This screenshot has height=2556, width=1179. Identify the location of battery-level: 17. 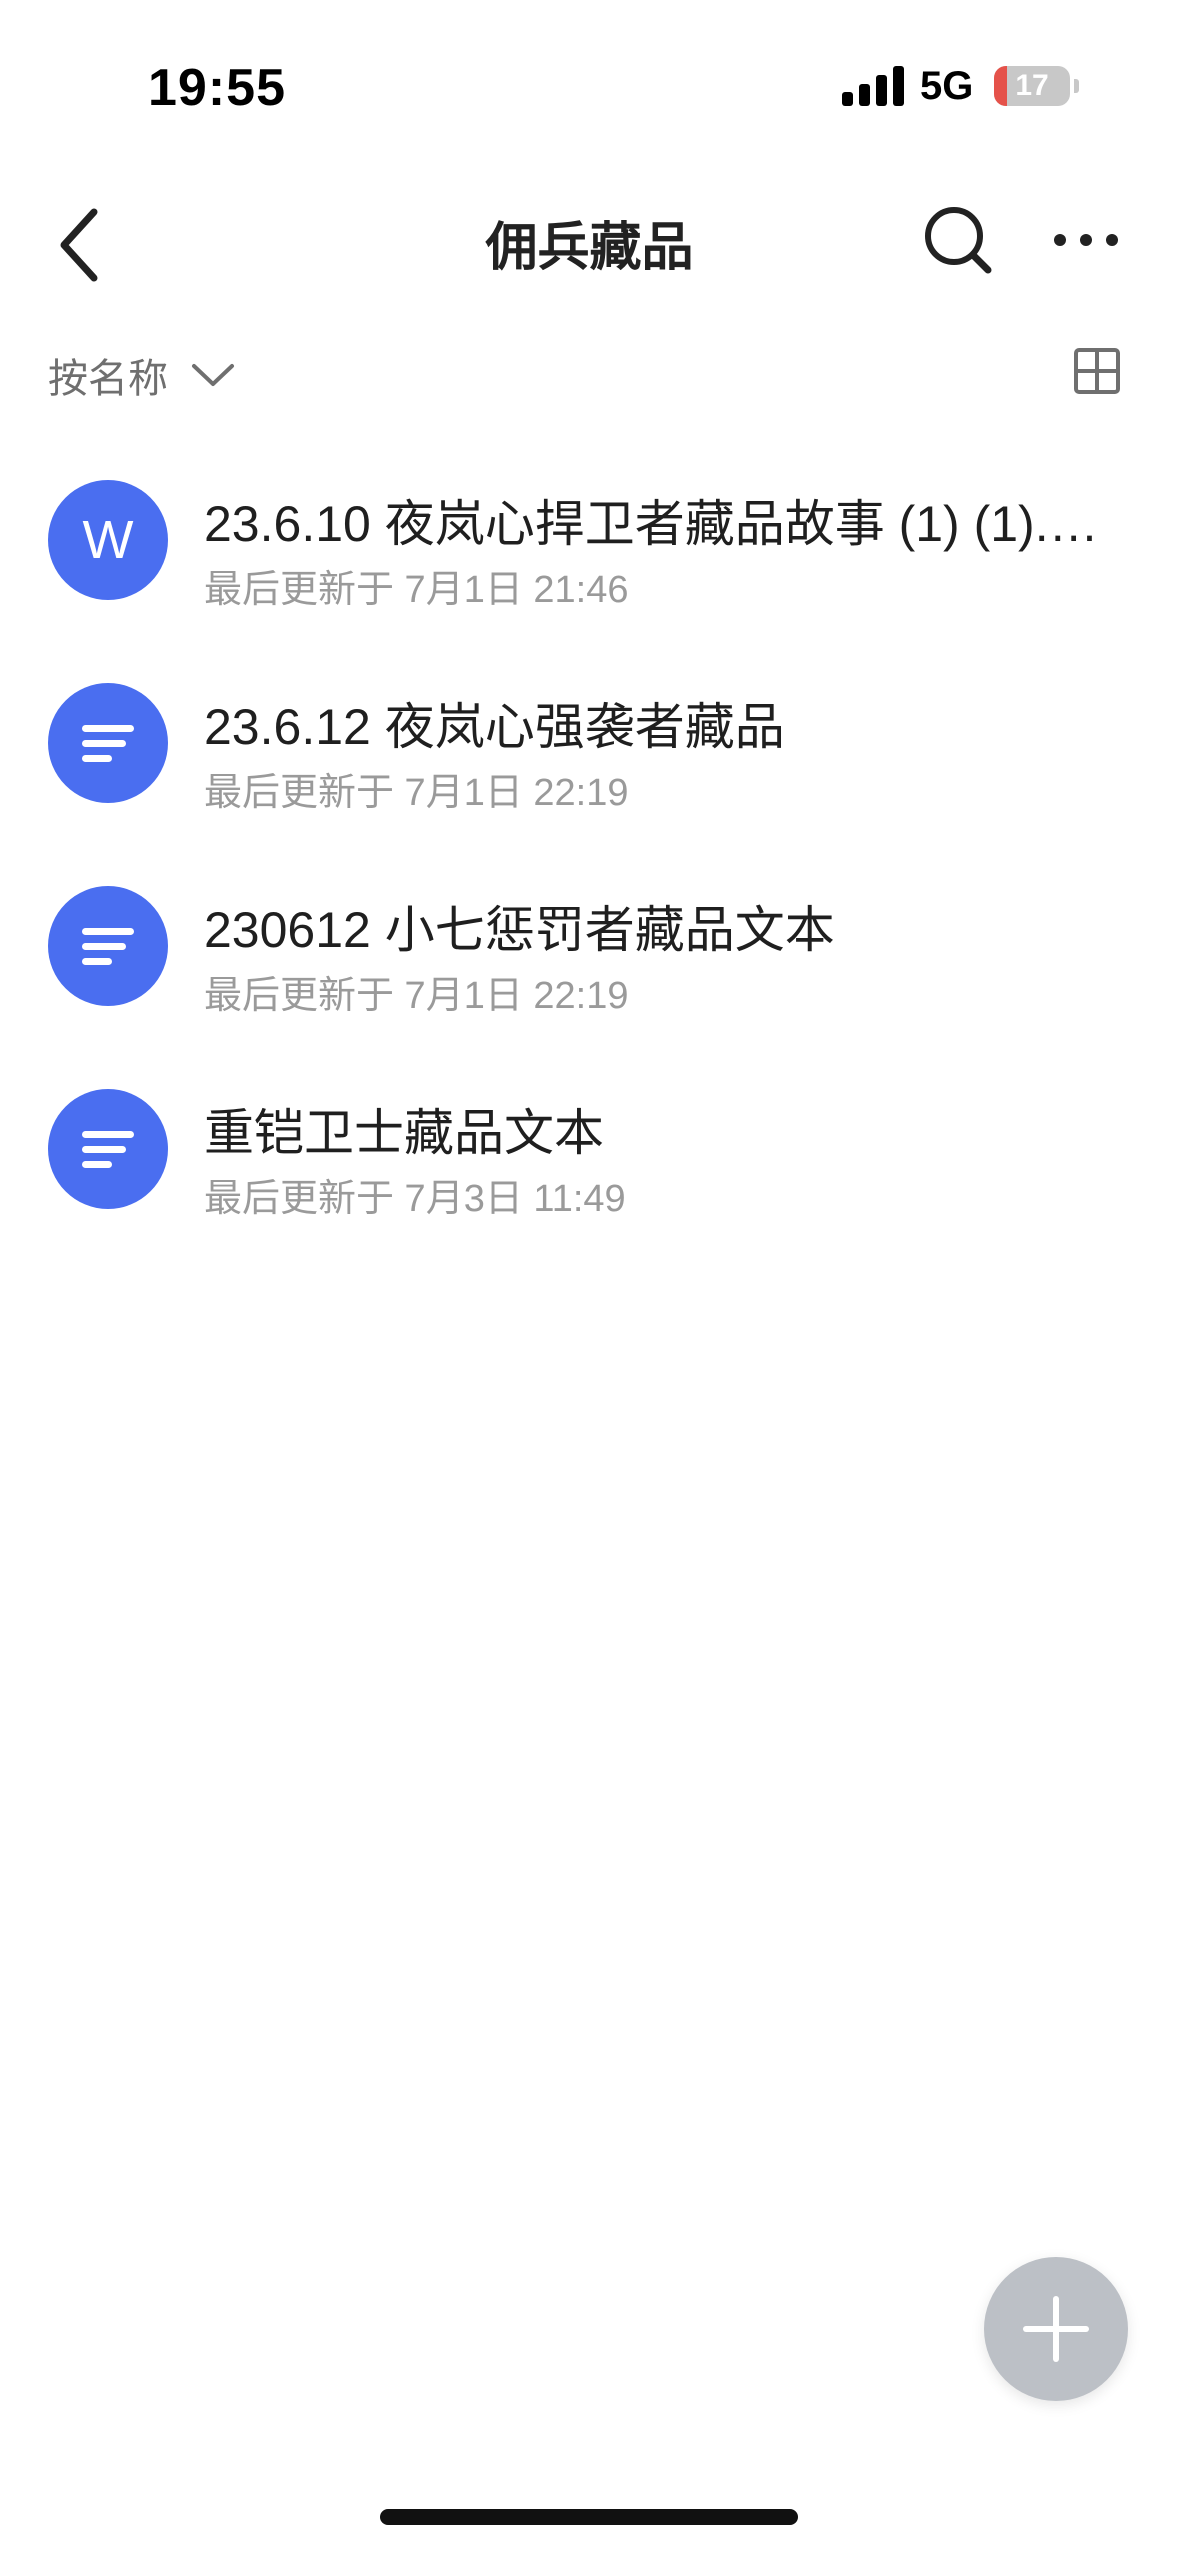
(1032, 85).